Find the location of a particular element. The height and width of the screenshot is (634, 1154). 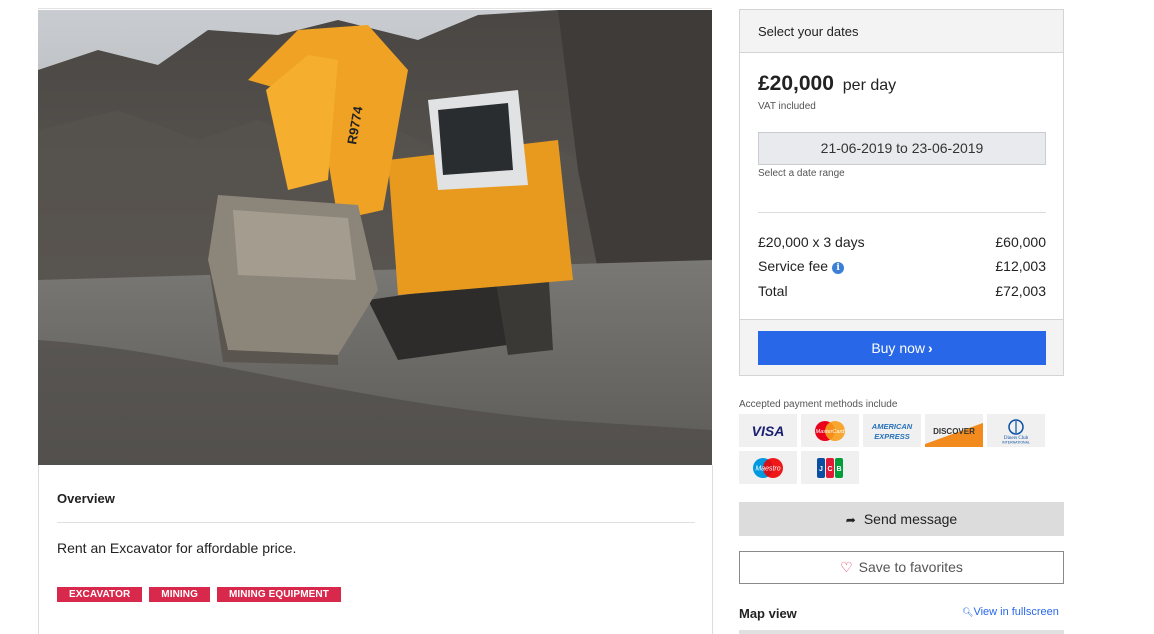

magnifier-icon: 🔍︎ is located at coordinates (968, 612).